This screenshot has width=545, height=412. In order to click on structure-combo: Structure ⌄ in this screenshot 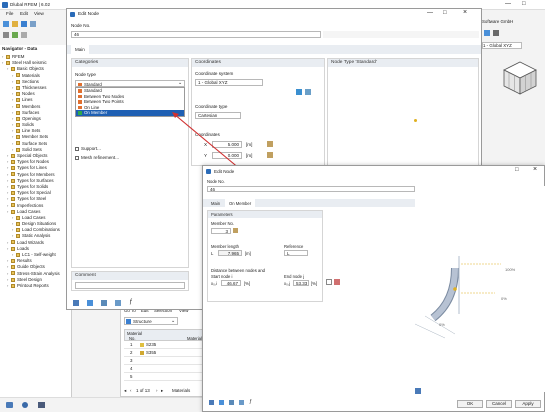, I will do `click(151, 321)`.